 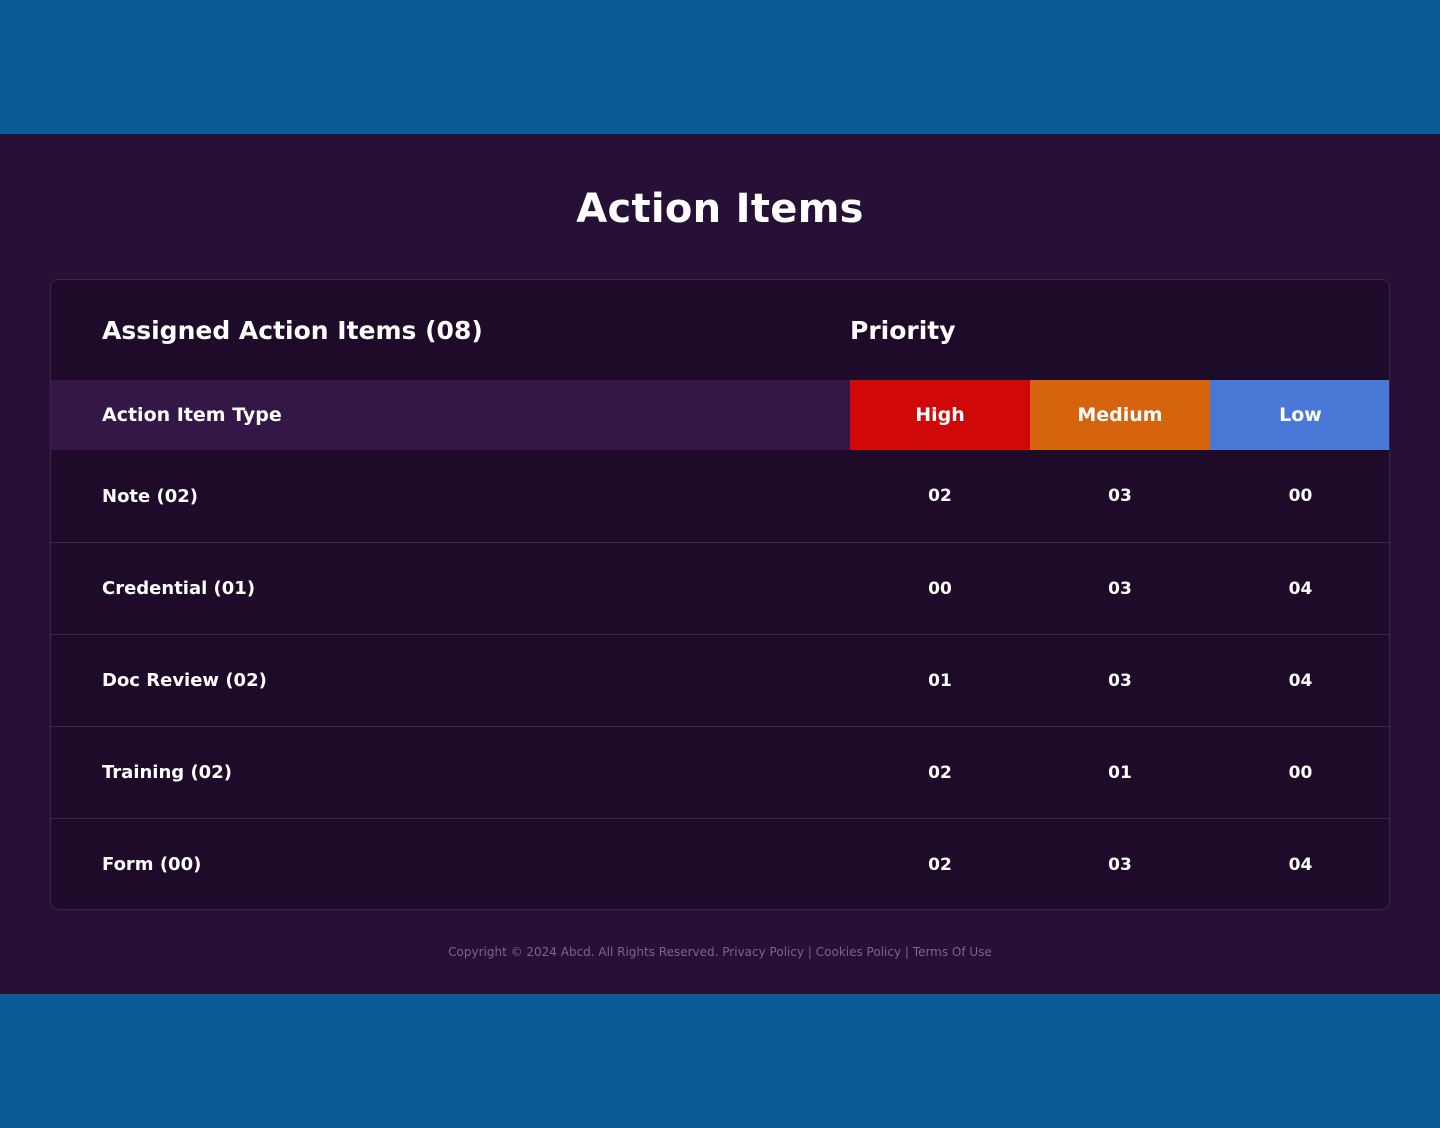 I want to click on row-type: Doc Review (02), so click(x=184, y=680).